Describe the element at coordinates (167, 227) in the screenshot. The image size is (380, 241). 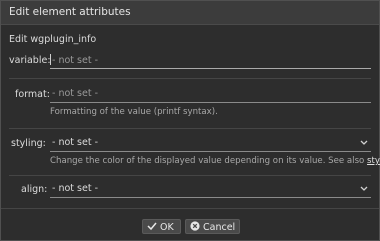
I see `ok-label: OK` at that location.